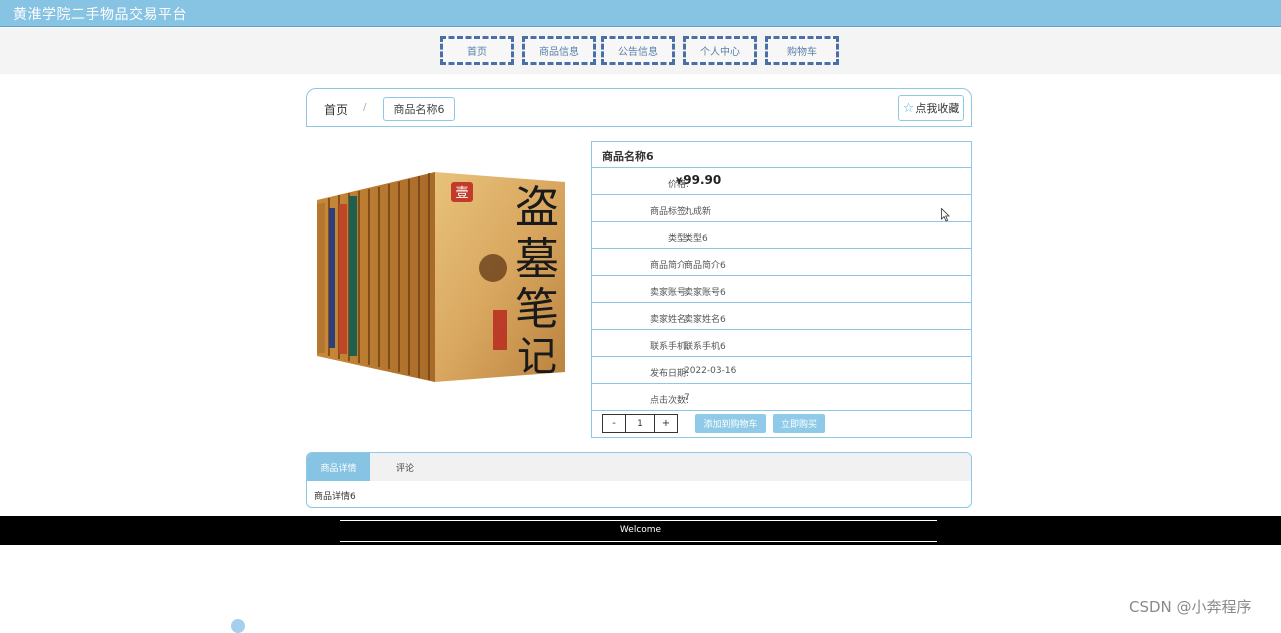  I want to click on breadcrumb-current: 商品名称6, so click(419, 109).